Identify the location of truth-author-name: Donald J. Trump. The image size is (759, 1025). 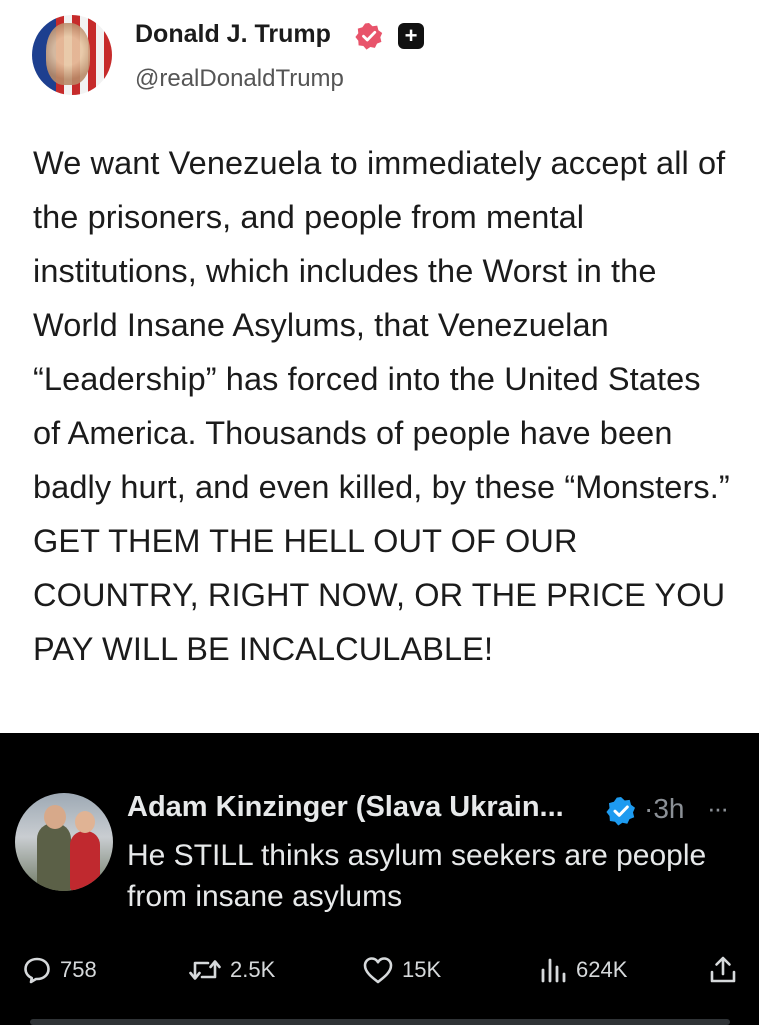
(233, 34).